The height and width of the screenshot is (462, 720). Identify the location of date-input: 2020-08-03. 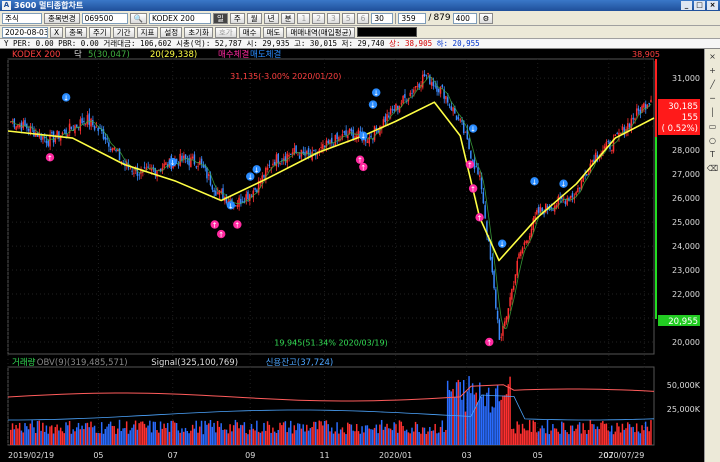
(25, 32).